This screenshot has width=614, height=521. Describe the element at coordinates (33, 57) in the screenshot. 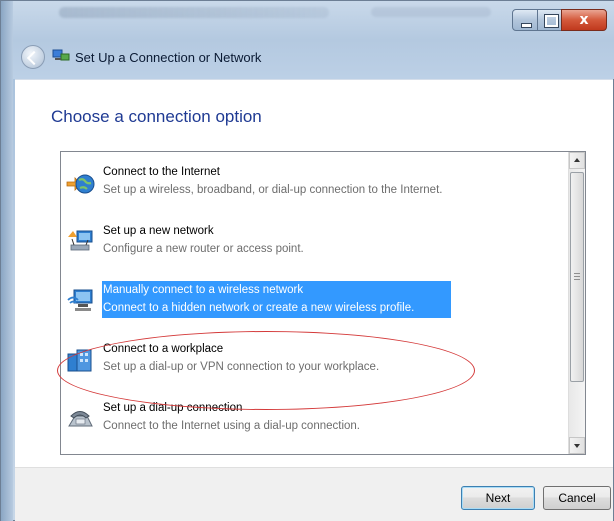

I see `back-arrow-icon` at that location.